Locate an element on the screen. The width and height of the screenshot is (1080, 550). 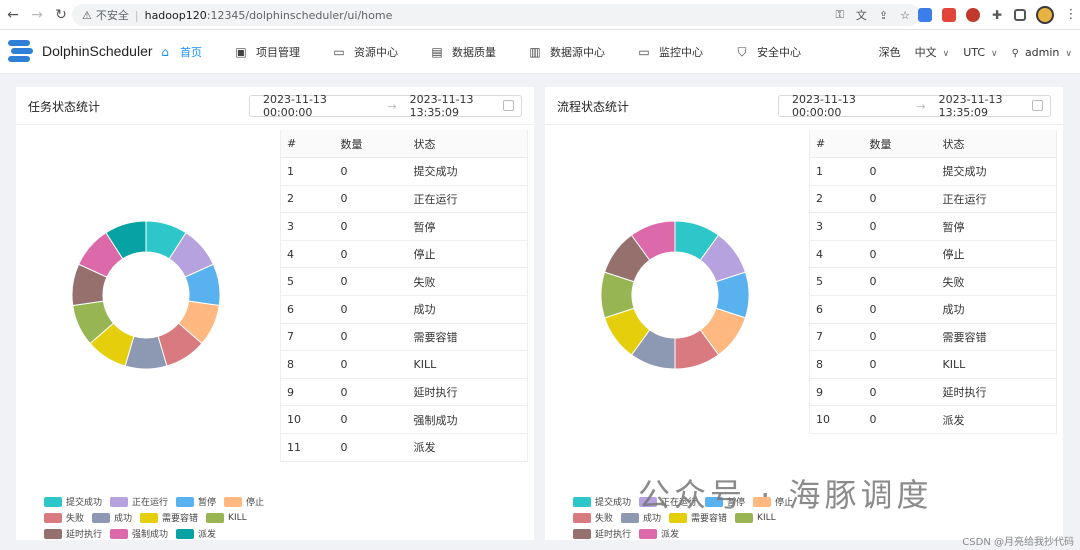
warning-icon: ⚠ is located at coordinates (87, 15).